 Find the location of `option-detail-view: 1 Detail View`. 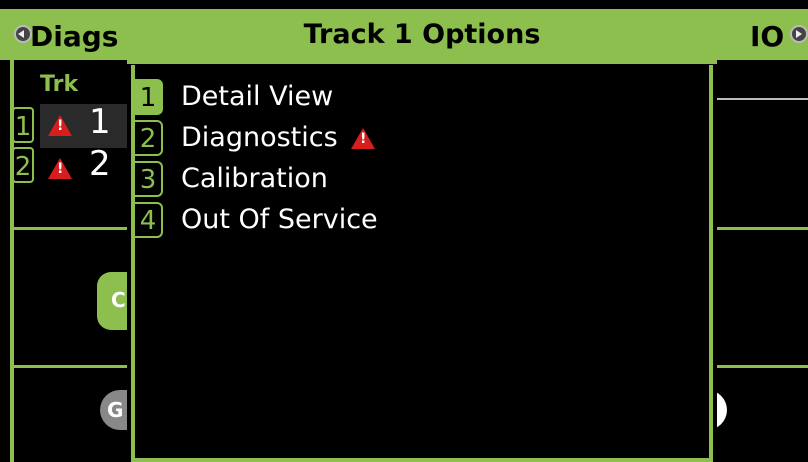

option-detail-view: 1 Detail View is located at coordinates (385, 97).